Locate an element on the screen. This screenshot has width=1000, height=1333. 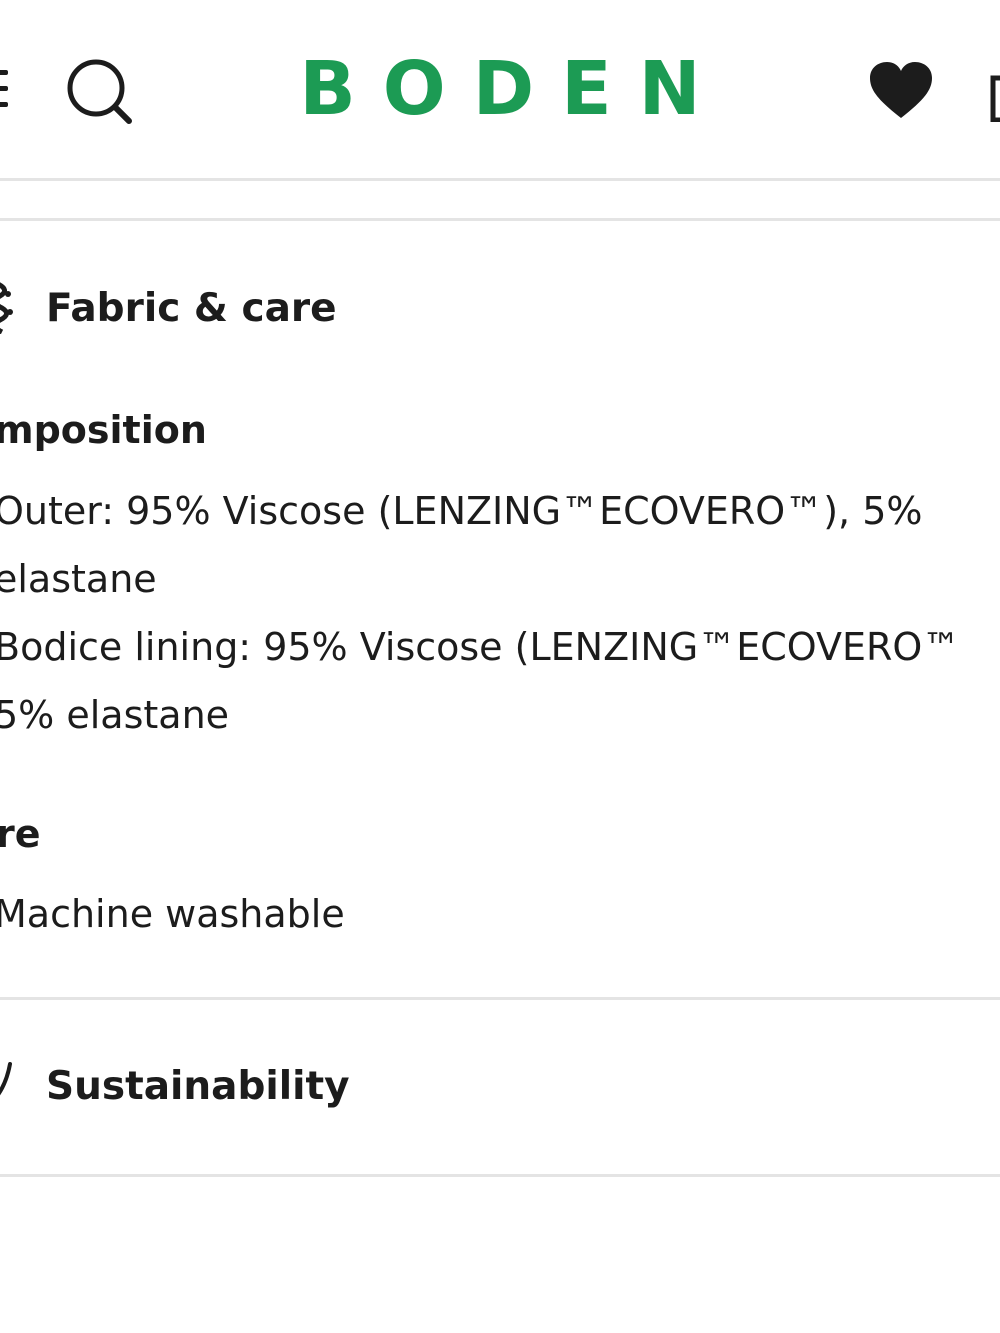
header-divider is located at coordinates (500, 179).